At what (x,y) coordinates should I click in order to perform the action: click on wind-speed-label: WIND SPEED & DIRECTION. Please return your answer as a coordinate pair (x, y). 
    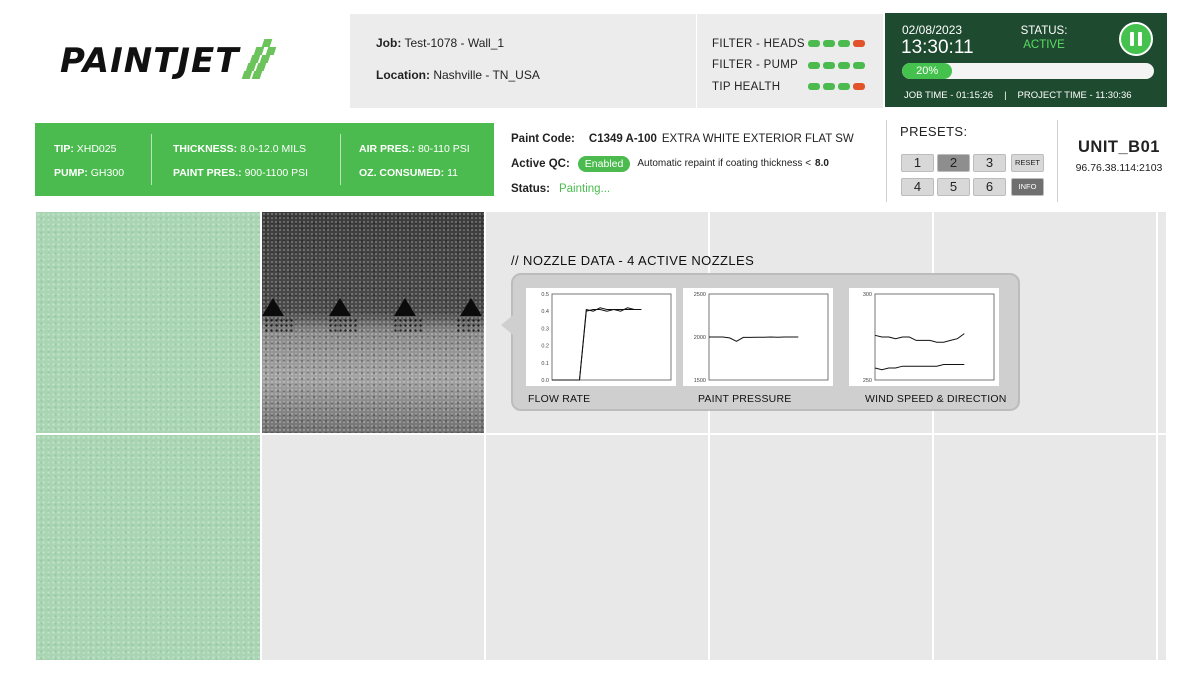
    Looking at the image, I should click on (936, 399).